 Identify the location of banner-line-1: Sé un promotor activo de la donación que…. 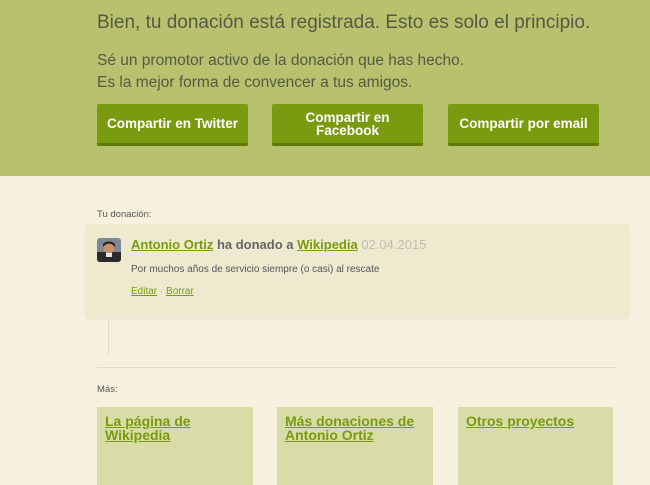
(281, 60).